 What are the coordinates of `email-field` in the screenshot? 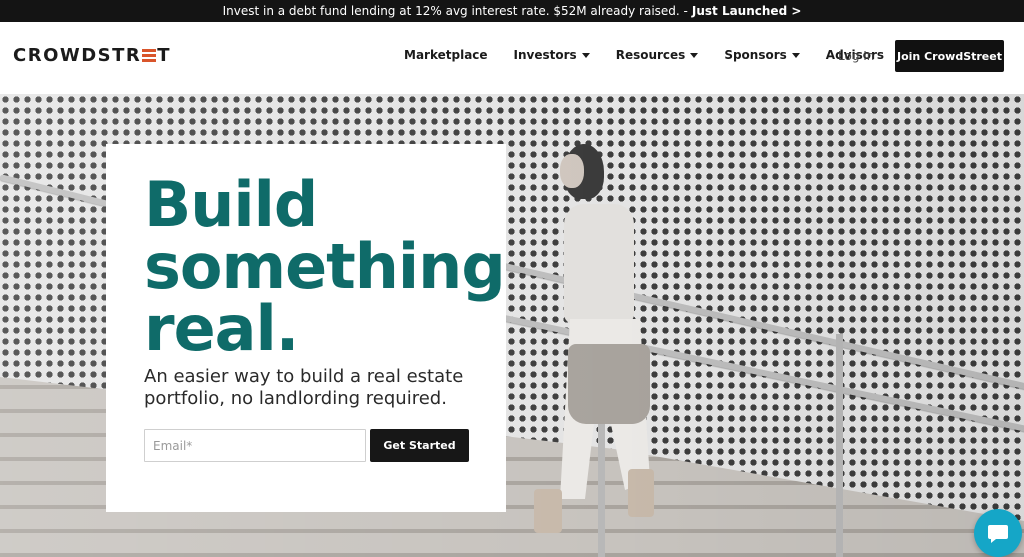 It's located at (255, 445).